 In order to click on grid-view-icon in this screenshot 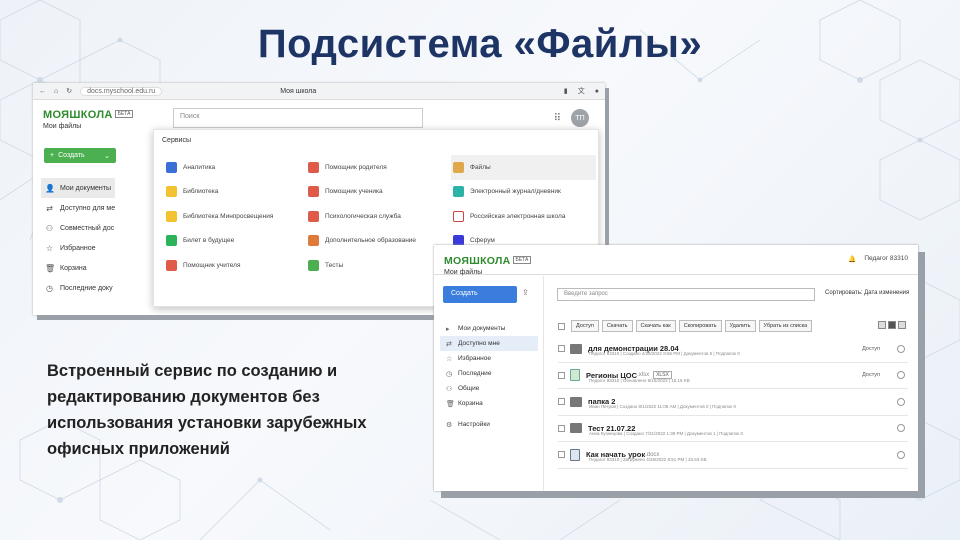, I will do `click(882, 325)`.